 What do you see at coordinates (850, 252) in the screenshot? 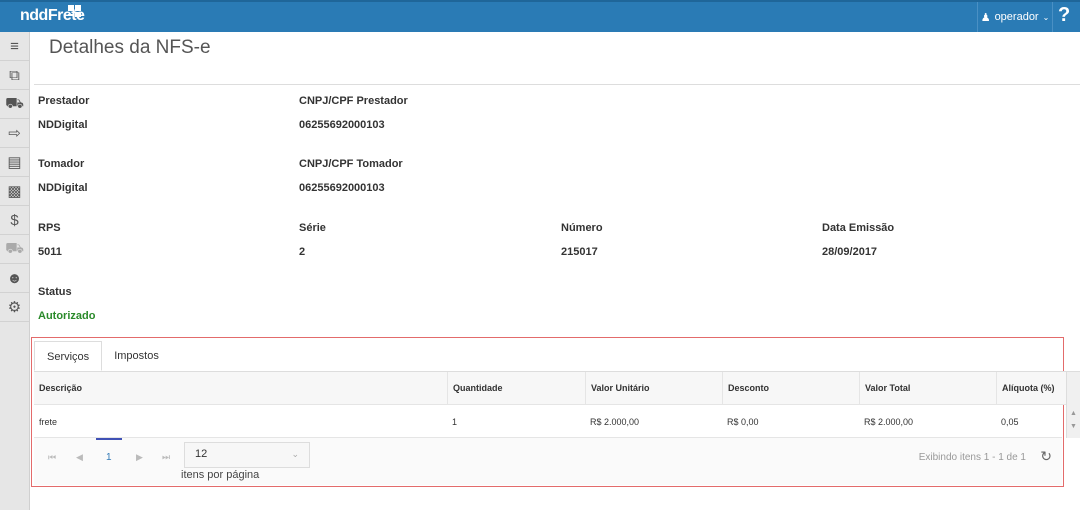
I see `value: 28/09/2017` at bounding box center [850, 252].